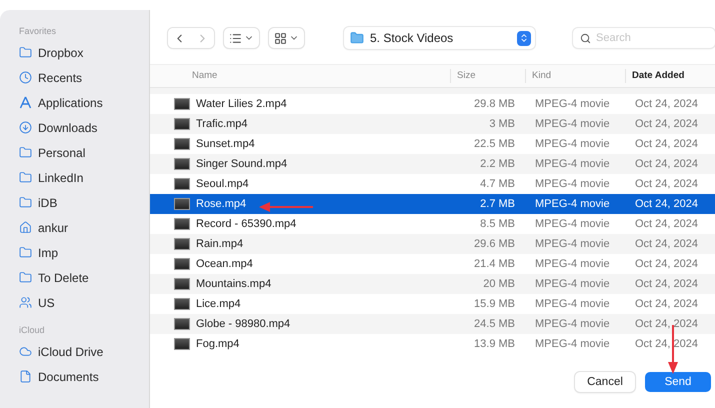 The width and height of the screenshot is (715, 408). I want to click on cancel-button: Cancel, so click(605, 382).